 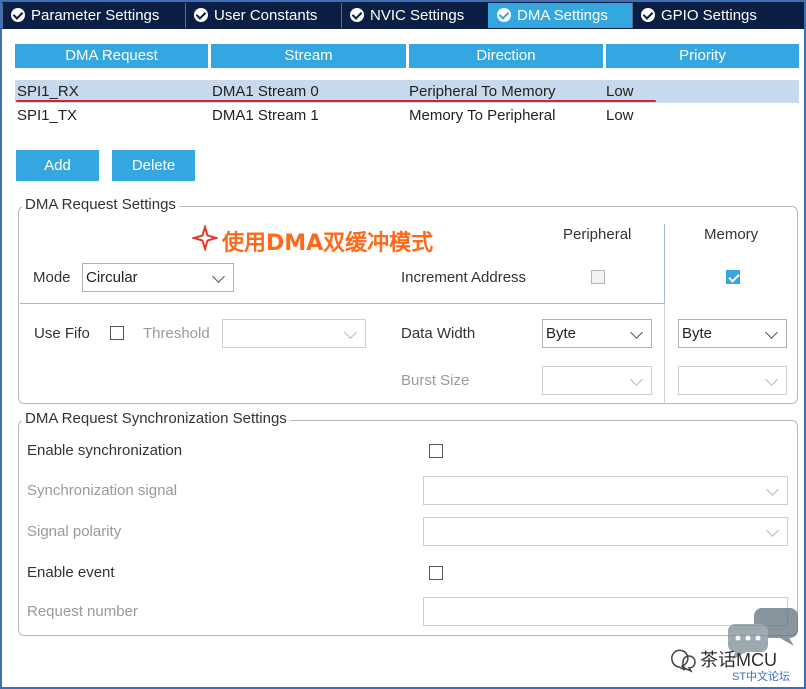 I want to click on peripheral-data-width-select: Byte, so click(x=597, y=333).